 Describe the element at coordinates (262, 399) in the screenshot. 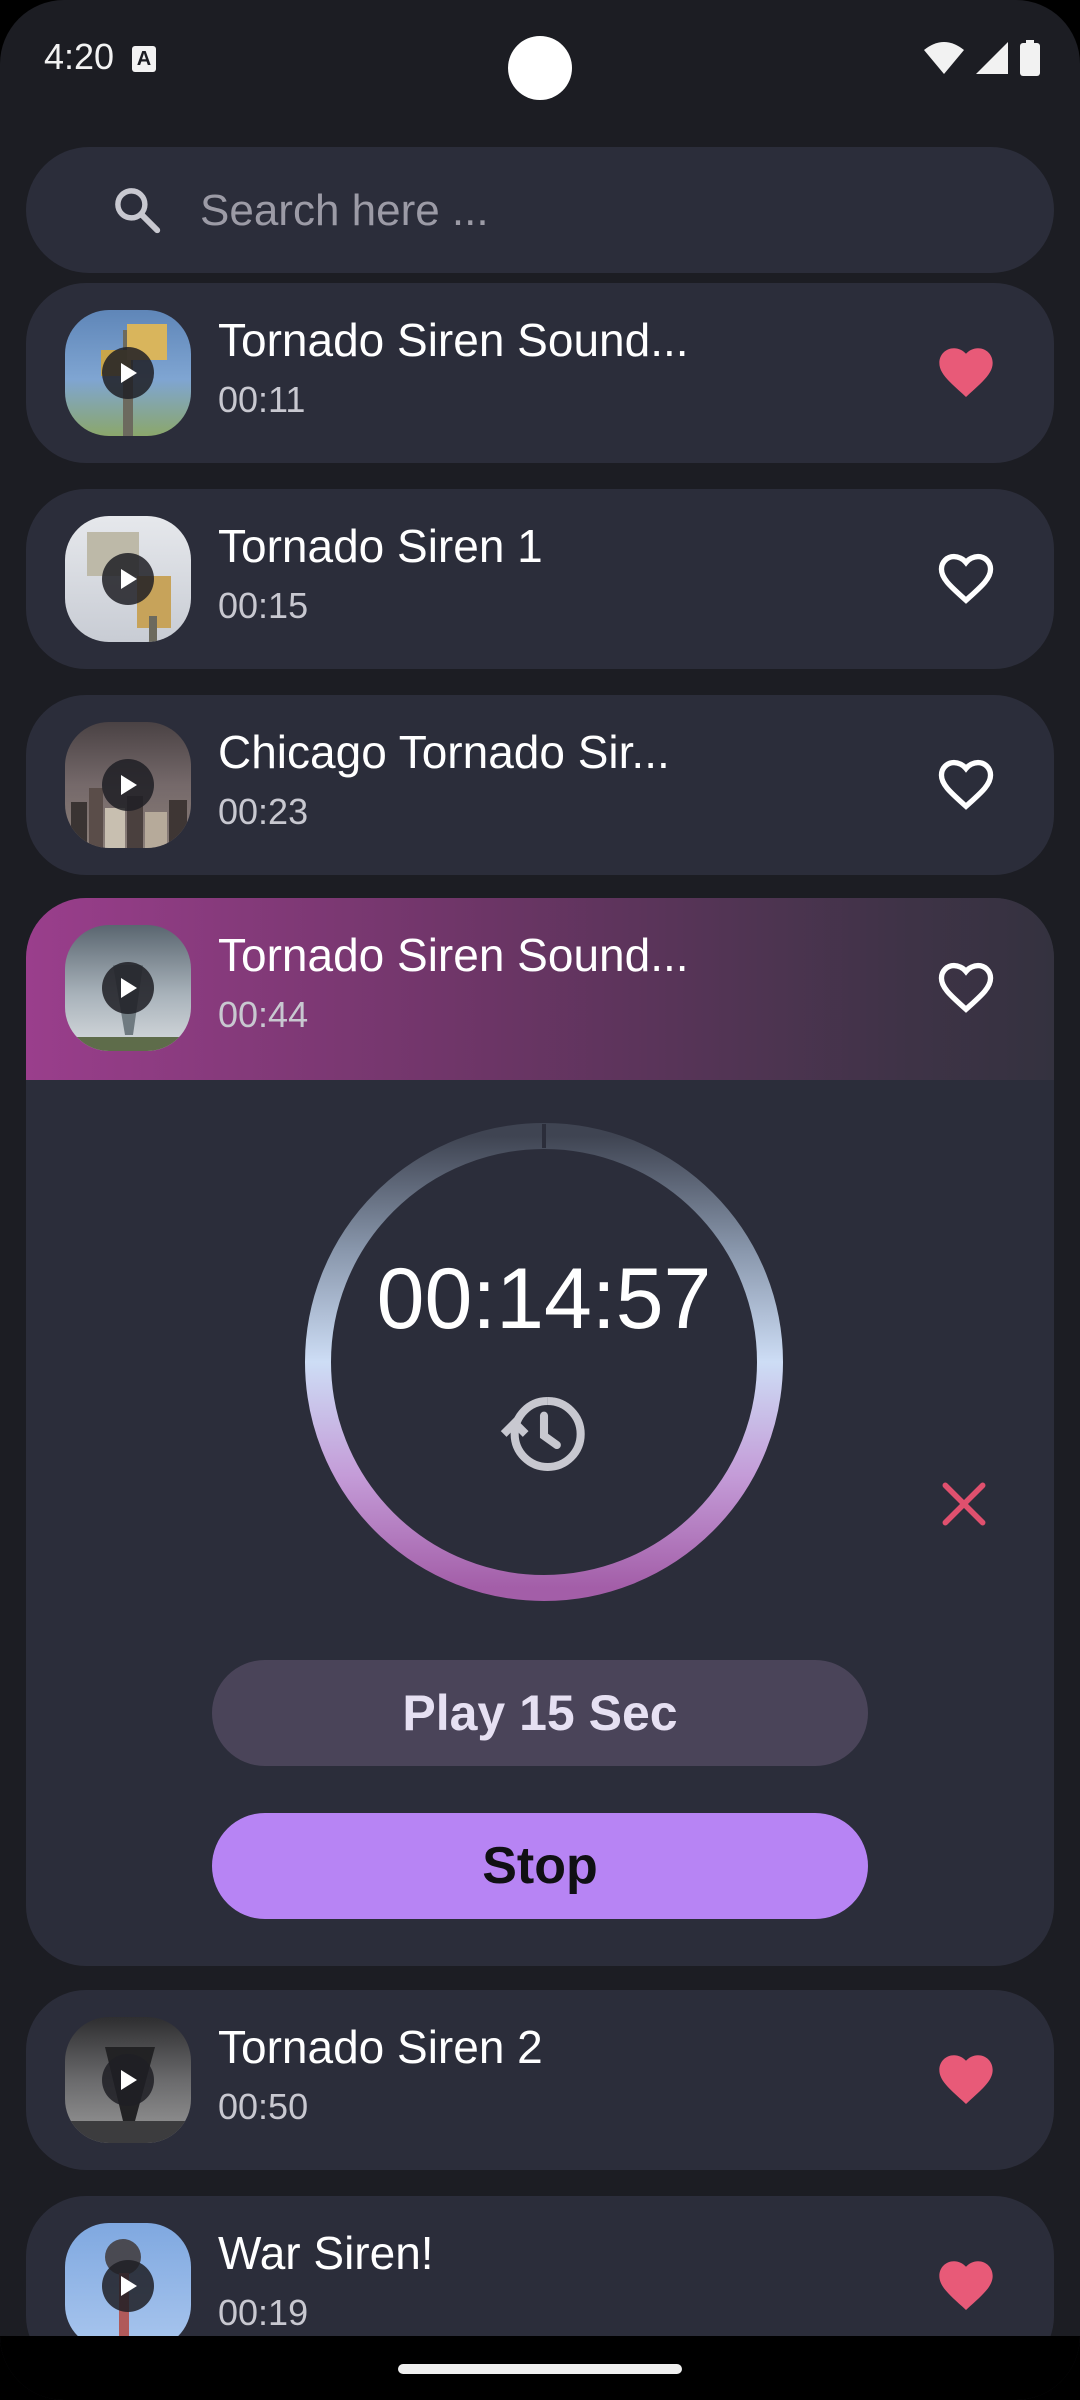

I see `sound-duration: 00:11` at that location.